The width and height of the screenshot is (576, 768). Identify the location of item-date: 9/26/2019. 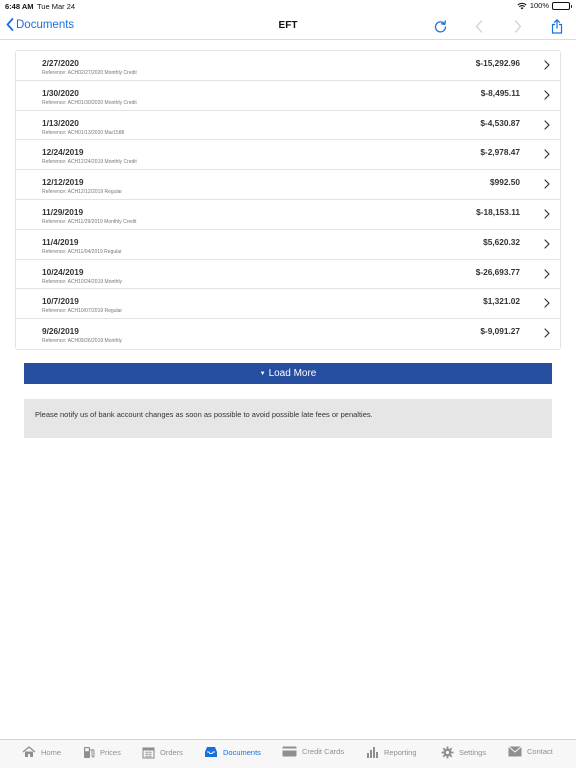
(60, 331).